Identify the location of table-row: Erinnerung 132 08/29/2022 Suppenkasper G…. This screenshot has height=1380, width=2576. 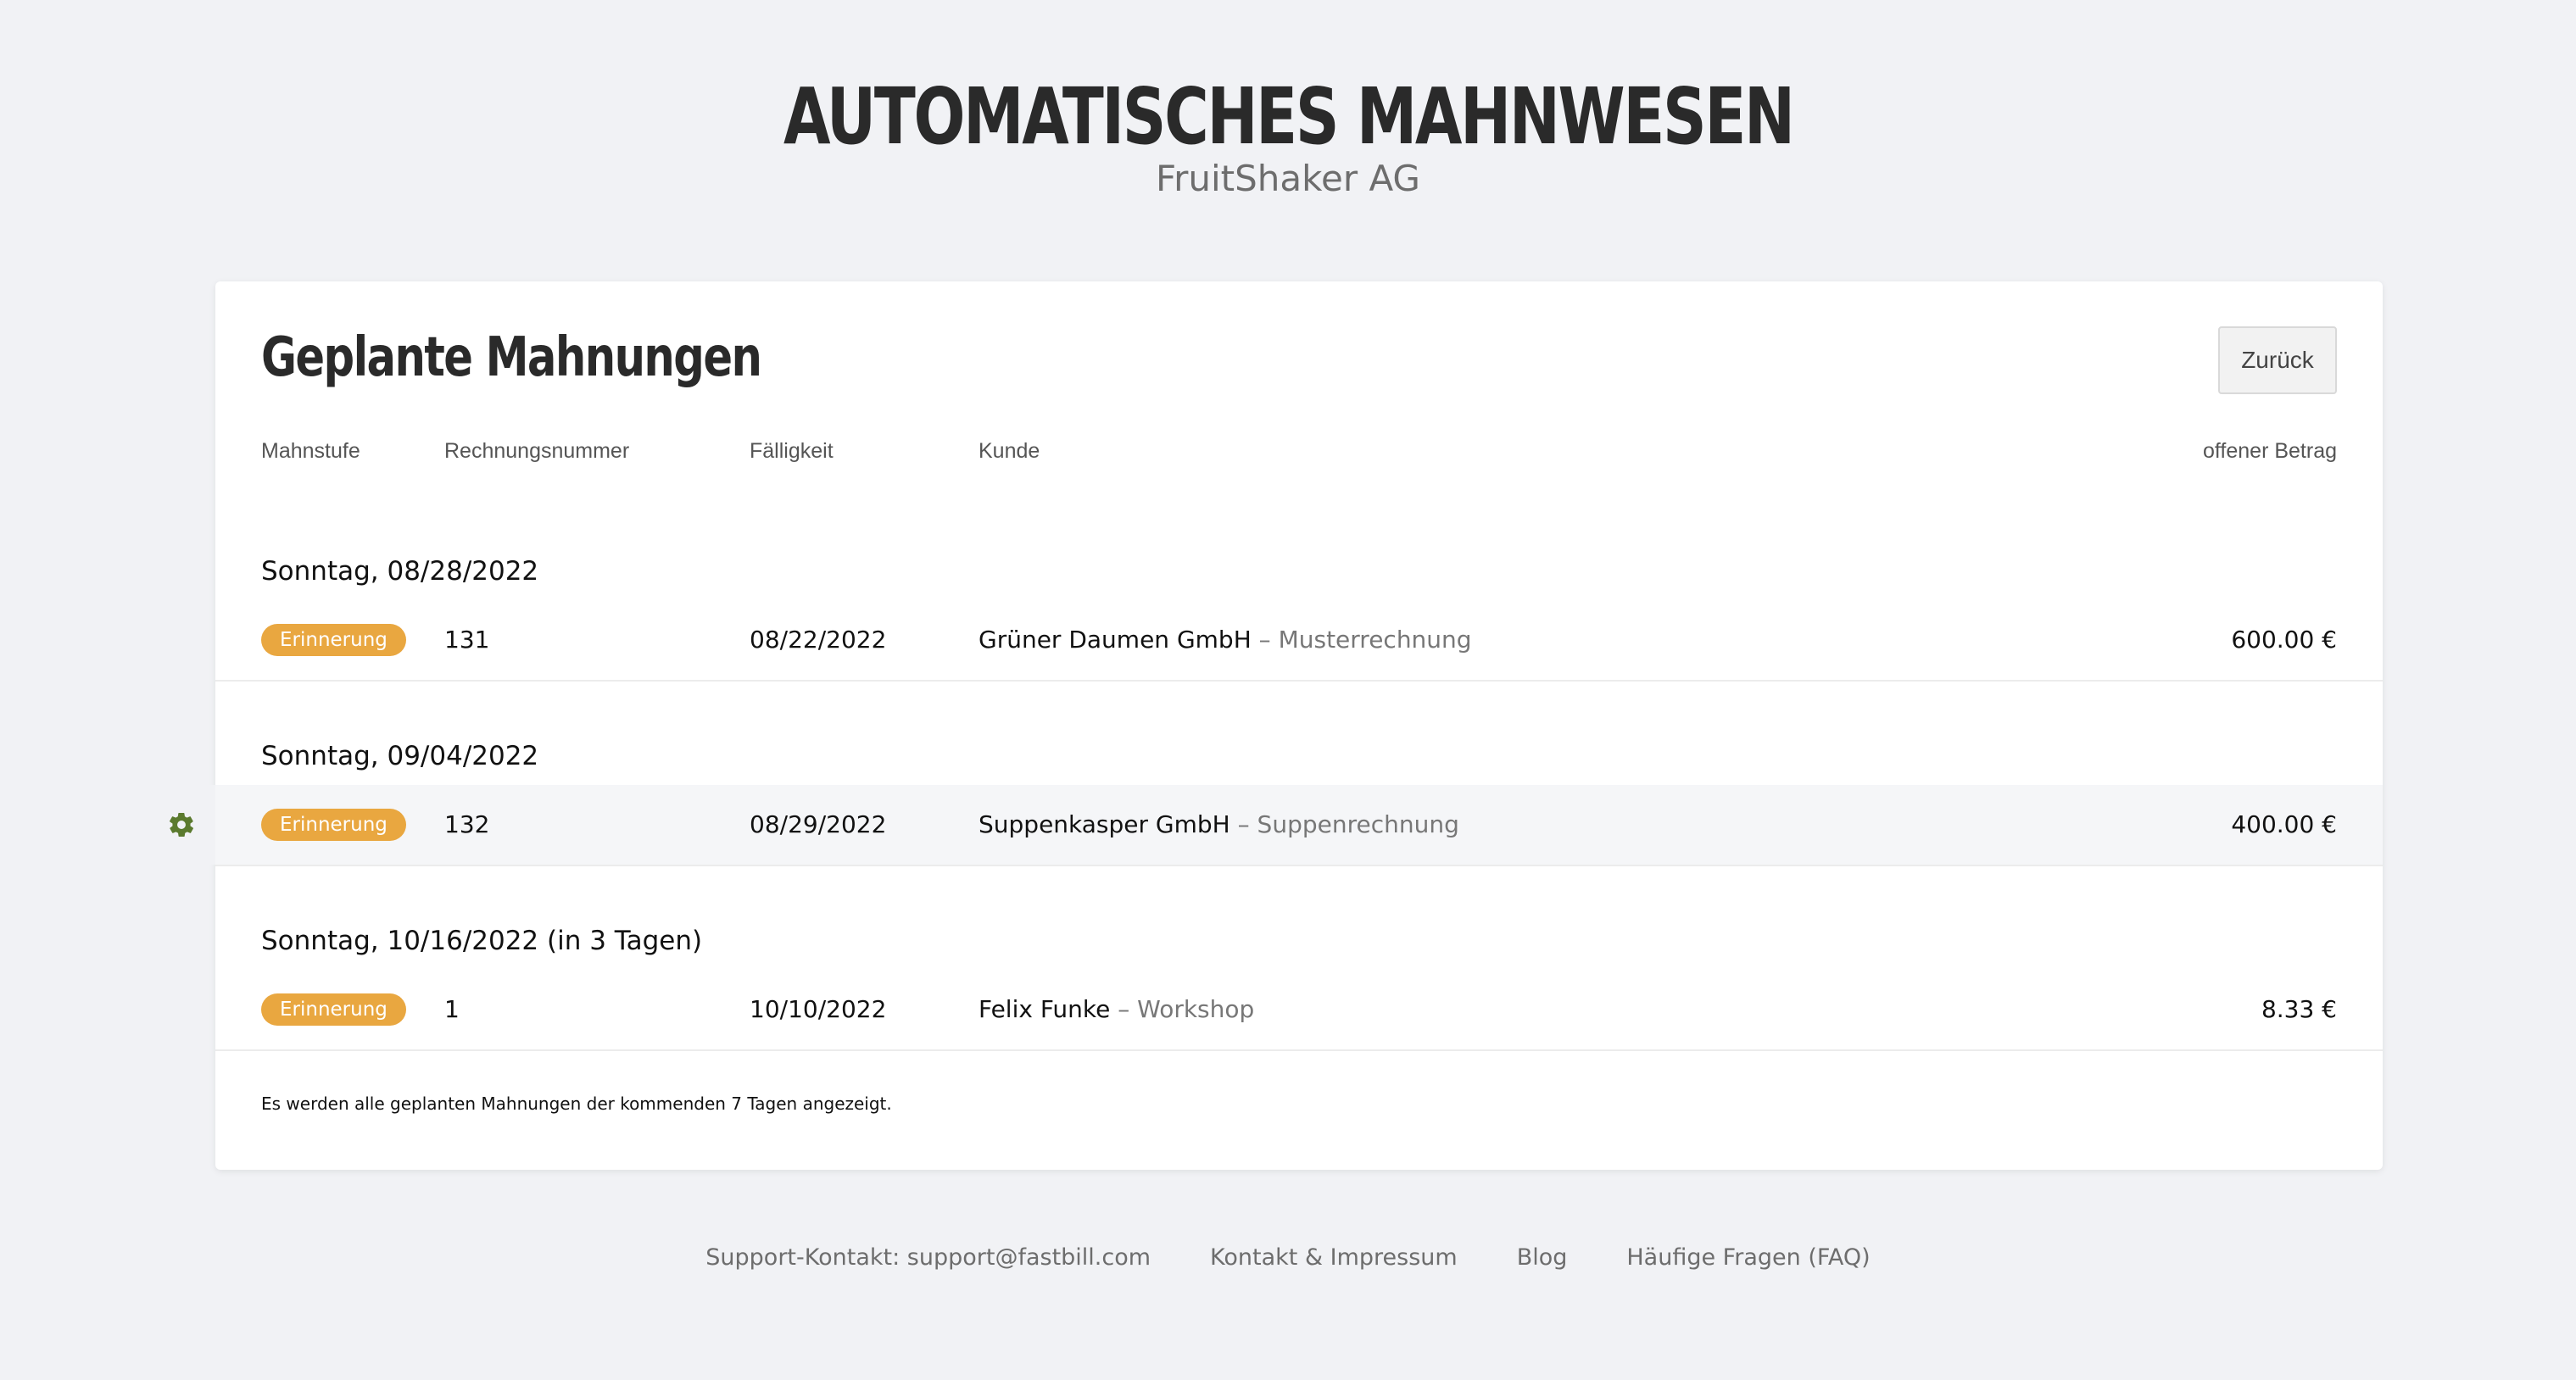
(1265, 825).